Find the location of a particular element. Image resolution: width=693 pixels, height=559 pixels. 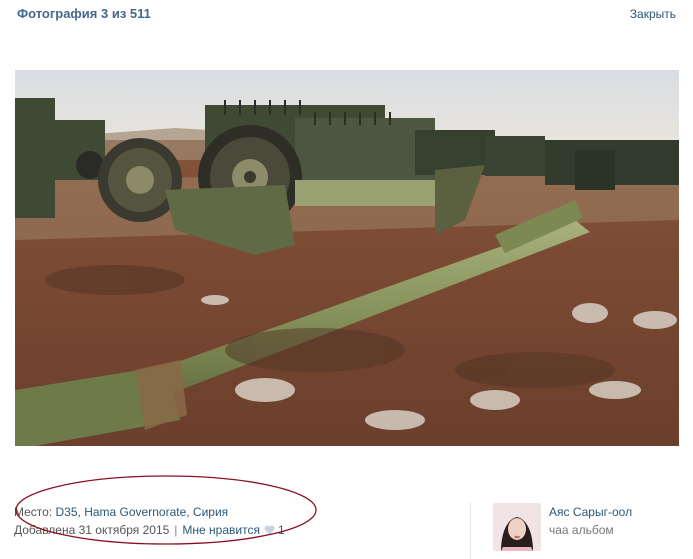

close-button: Закрыть is located at coordinates (653, 14).